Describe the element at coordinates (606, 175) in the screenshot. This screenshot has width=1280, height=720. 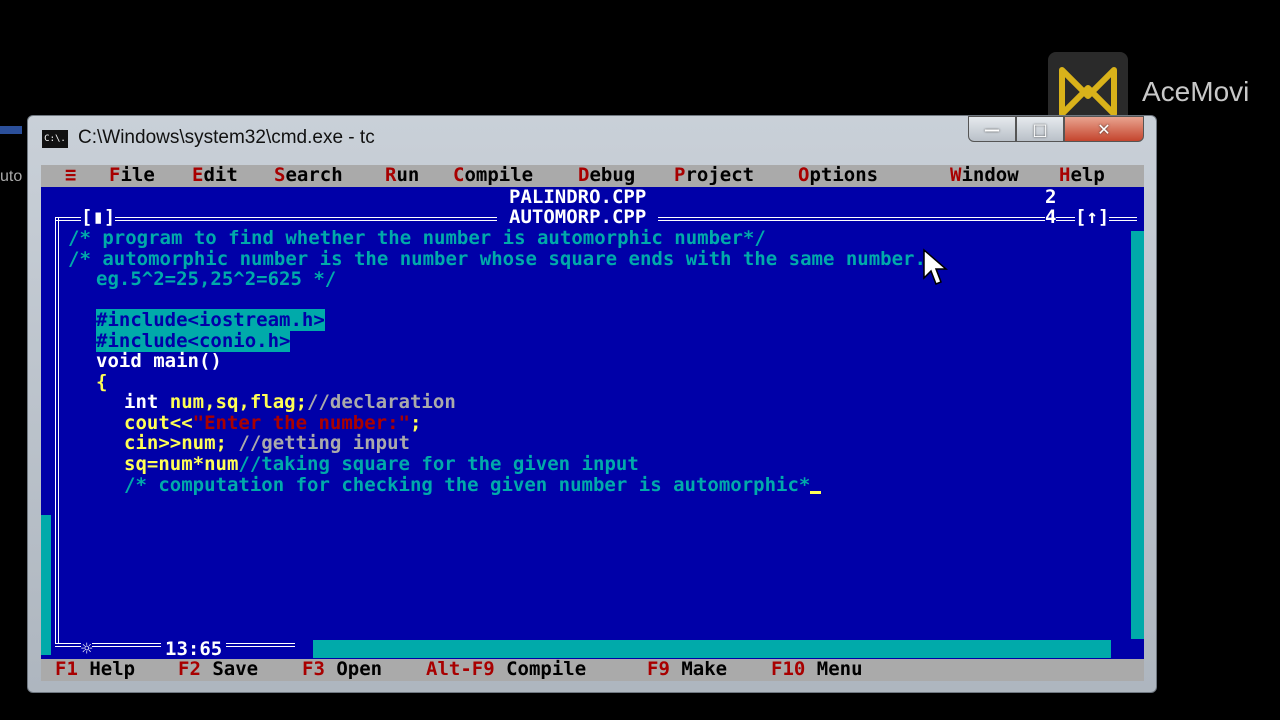
I see `menu-debug: Debug` at that location.